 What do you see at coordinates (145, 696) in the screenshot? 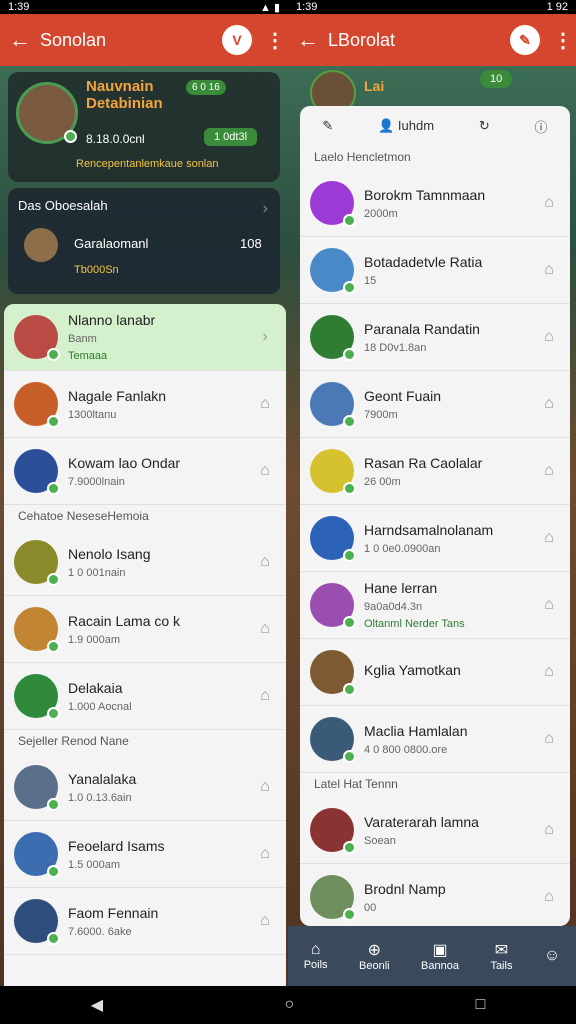
I see `list-item: Delakaia 1.000 Aocnal ⌂` at bounding box center [145, 696].